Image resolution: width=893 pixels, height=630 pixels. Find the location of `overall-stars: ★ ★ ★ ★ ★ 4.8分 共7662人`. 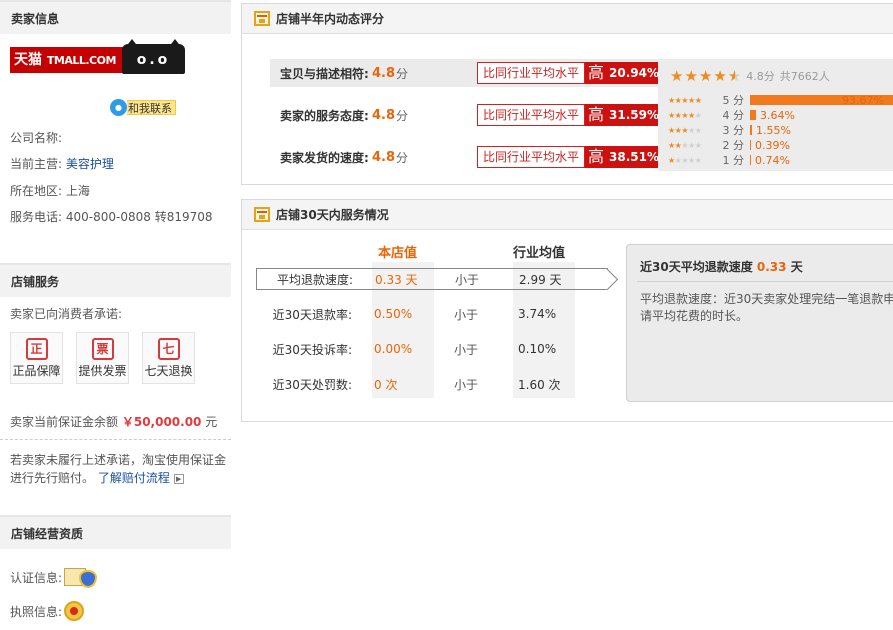

overall-stars: ★ ★ ★ ★ ★ 4.8分 共7662人 is located at coordinates (750, 76).